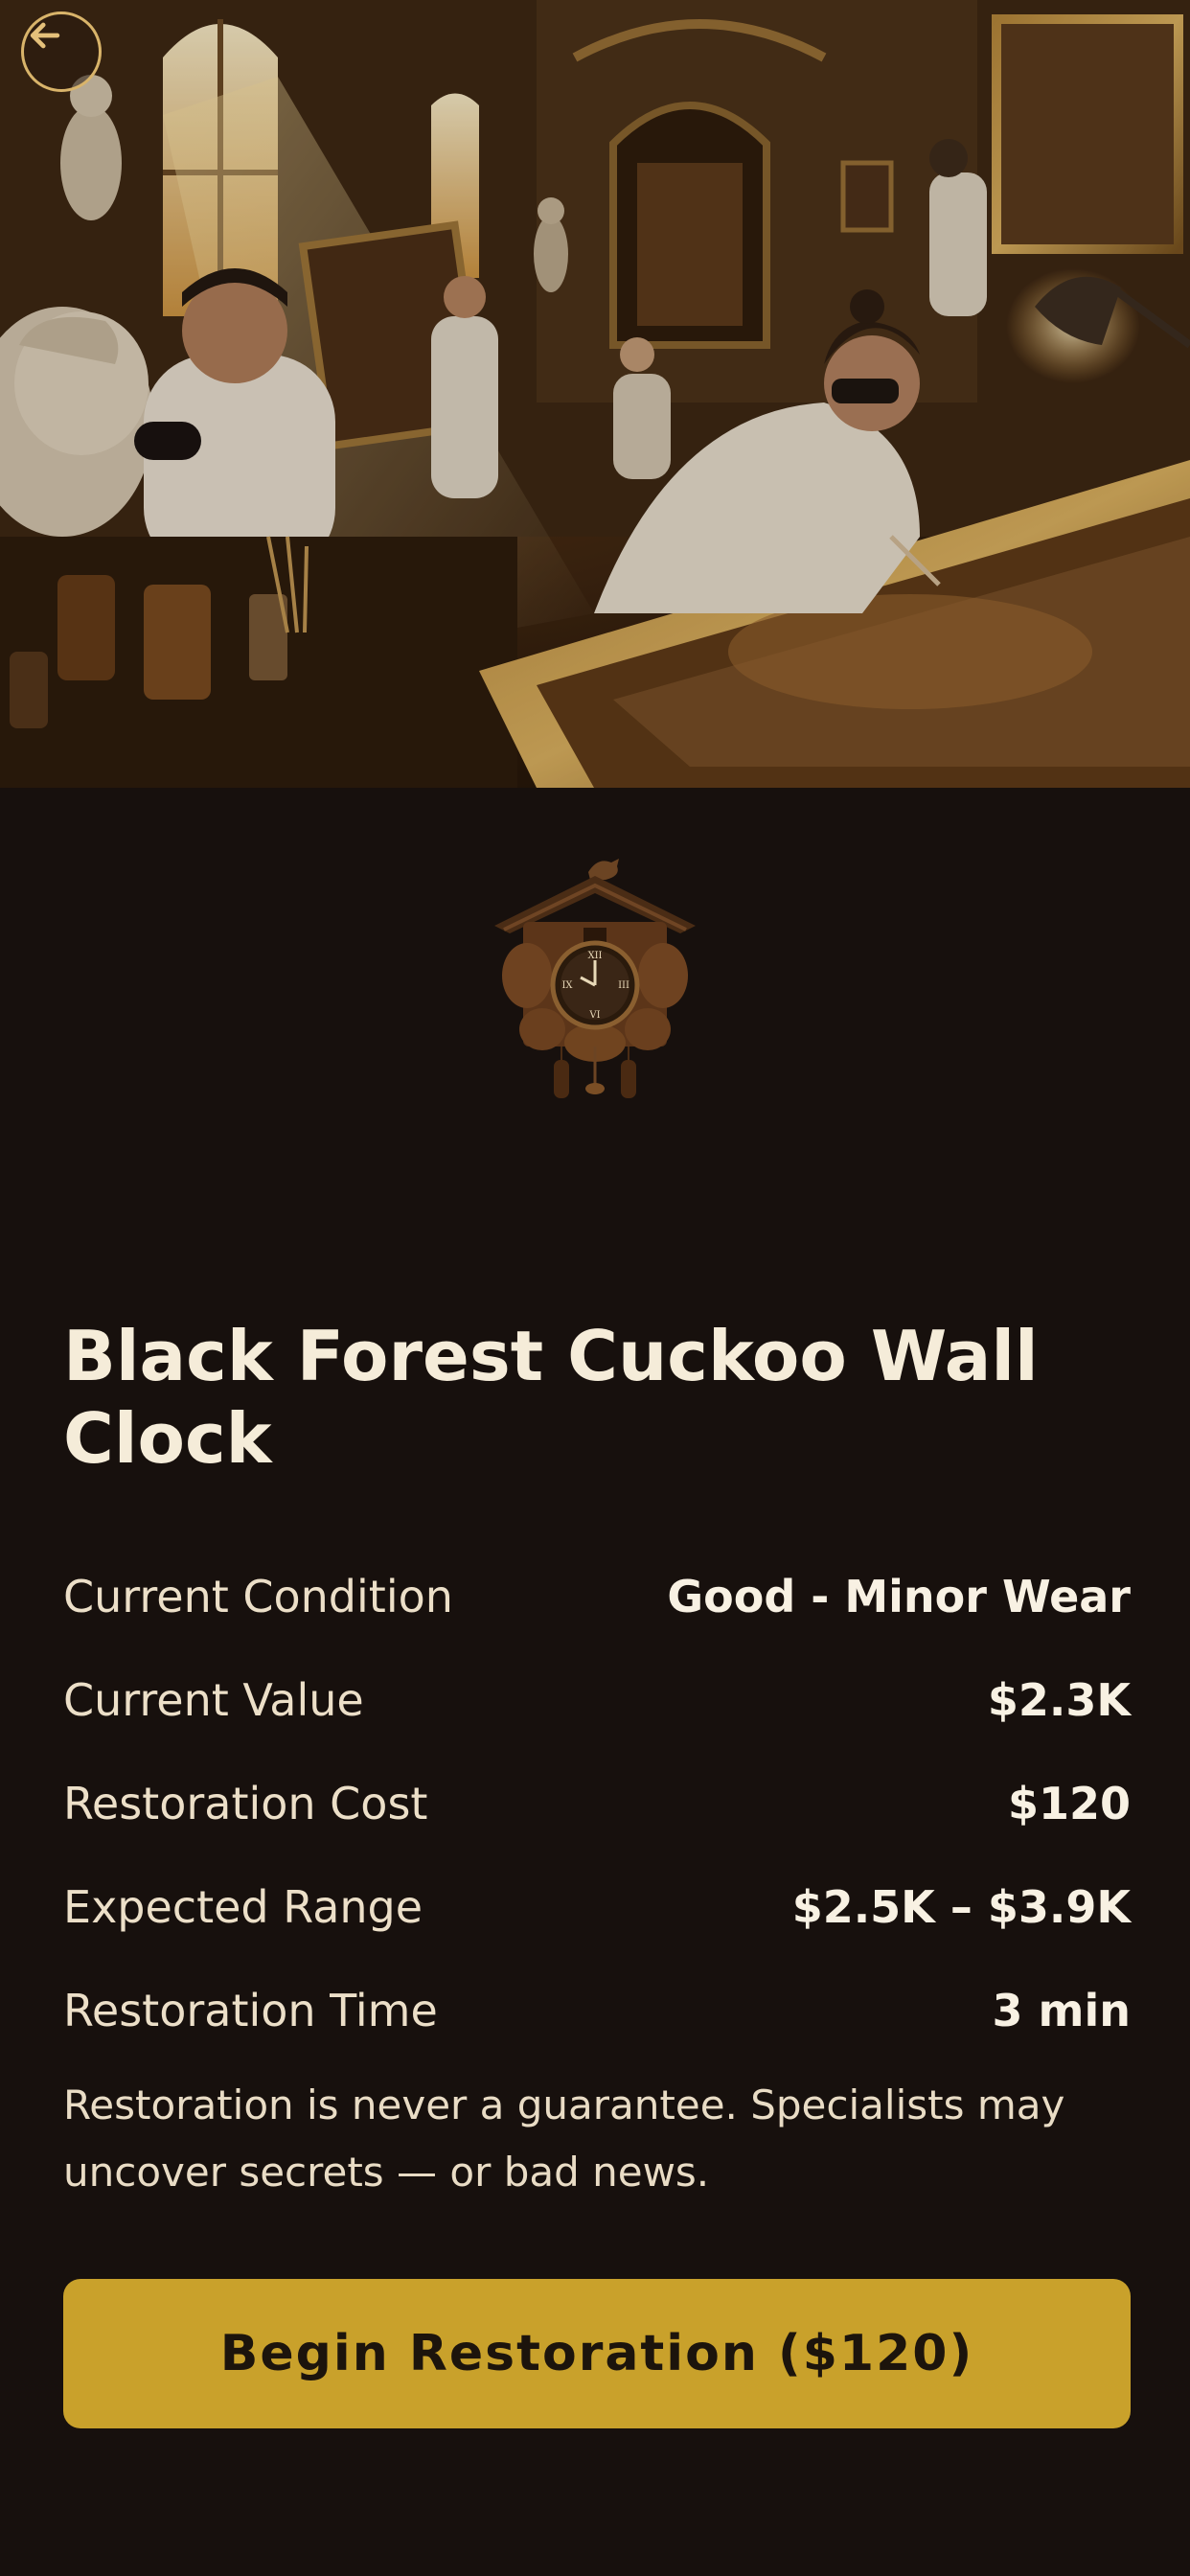 This screenshot has height=2576, width=1190. I want to click on detail-value: Good - Minor Wear, so click(899, 1596).